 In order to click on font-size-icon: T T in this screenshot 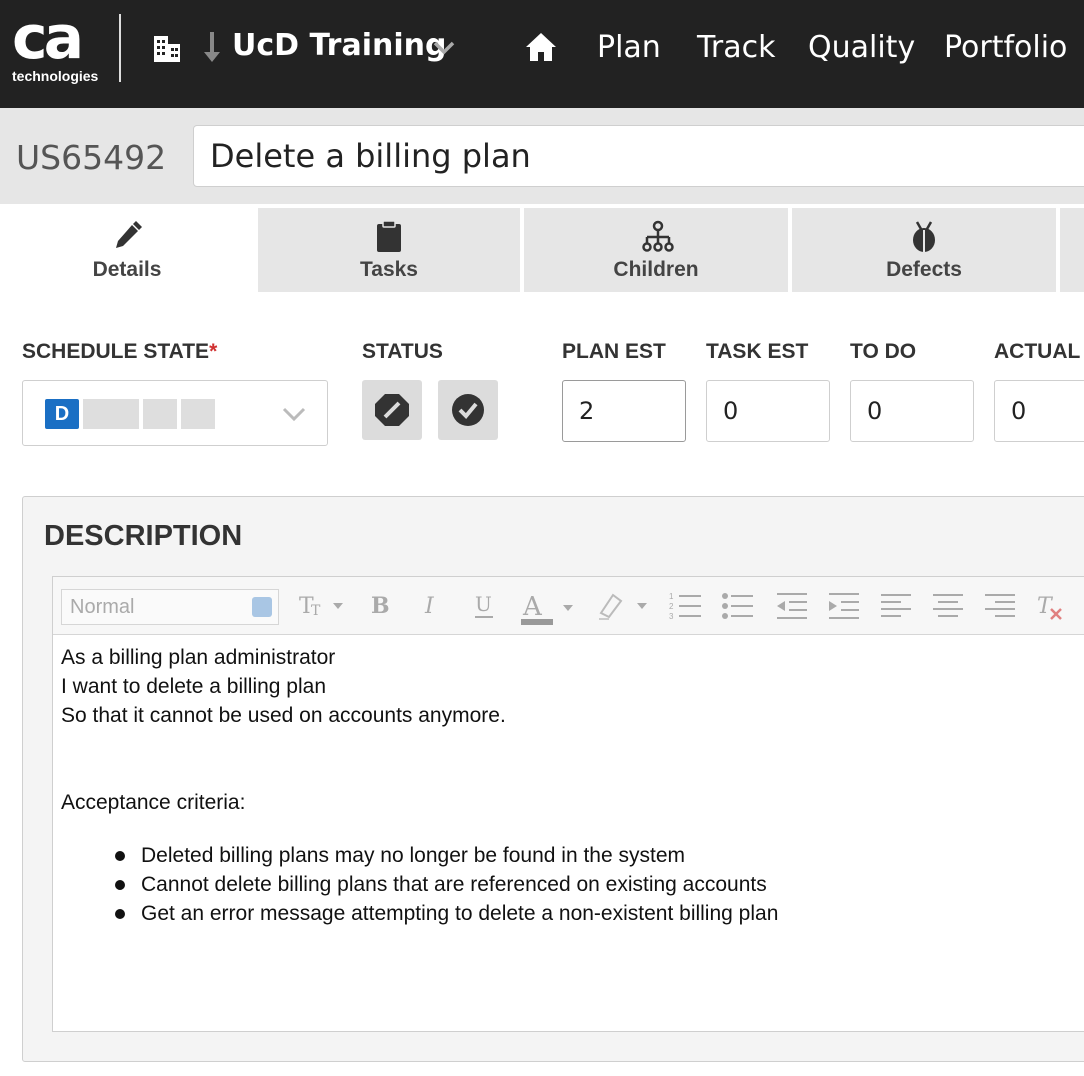, I will do `click(321, 606)`.